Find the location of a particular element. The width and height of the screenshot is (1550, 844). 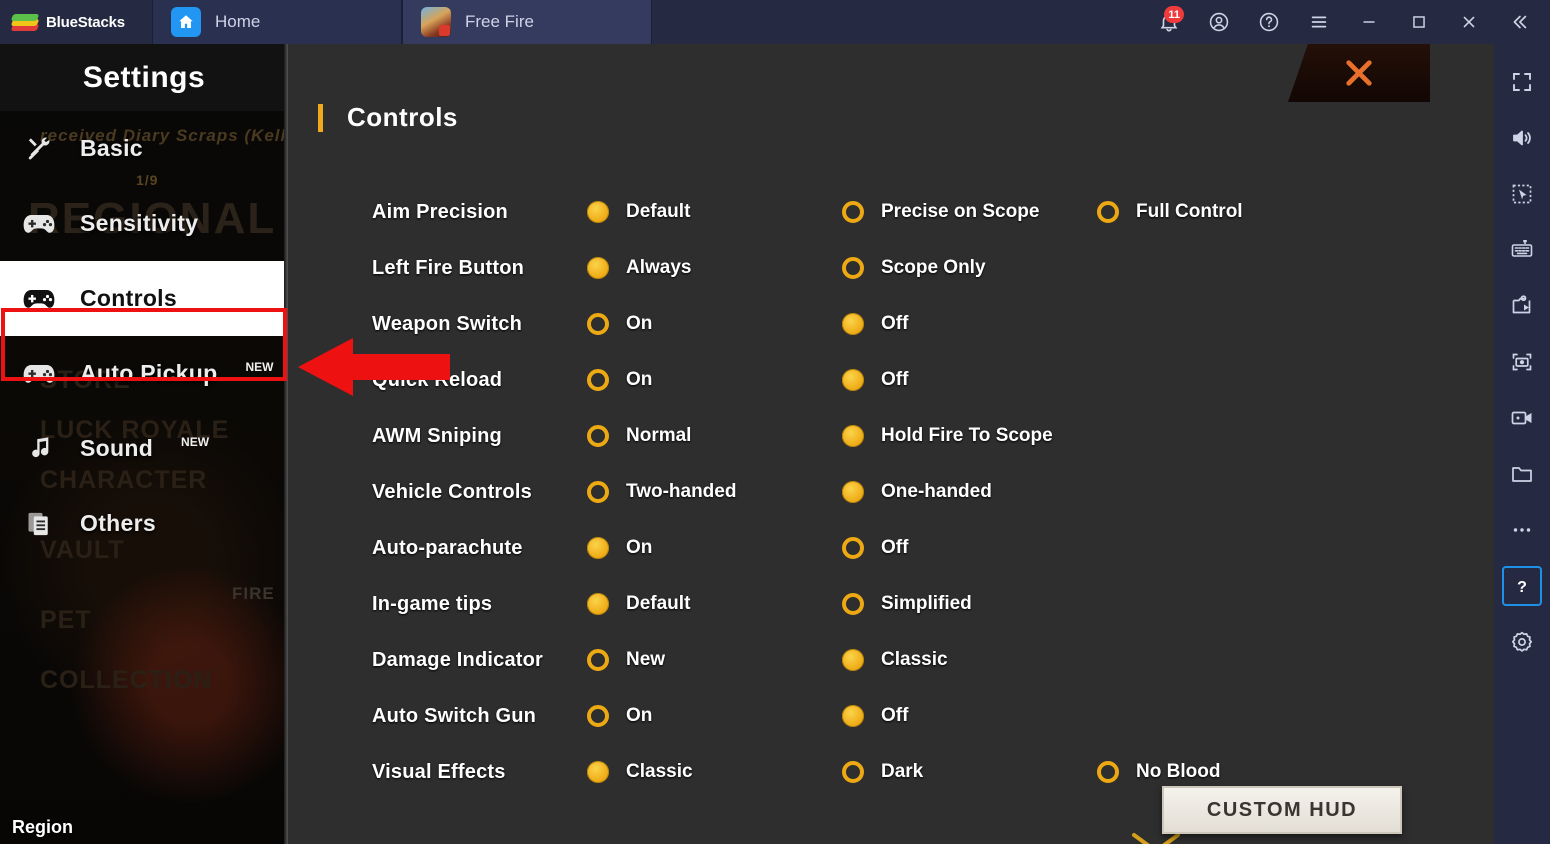

setting-label: Visual Effects is located at coordinates (439, 771).